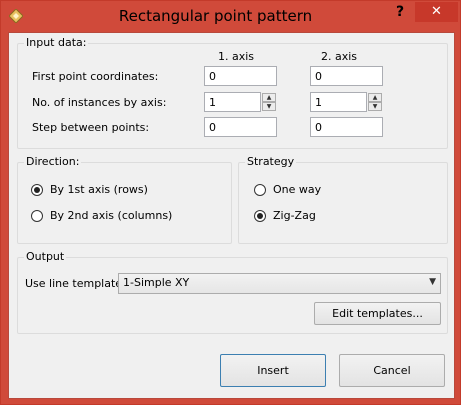 The width and height of the screenshot is (461, 405). I want to click on step-axis1-input, so click(240, 127).